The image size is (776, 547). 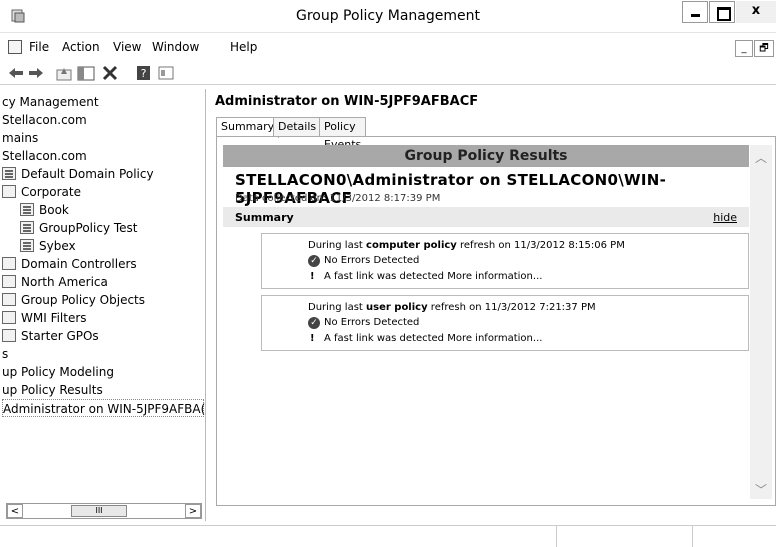 What do you see at coordinates (99, 511) in the screenshot?
I see `scroll-thumb: III` at bounding box center [99, 511].